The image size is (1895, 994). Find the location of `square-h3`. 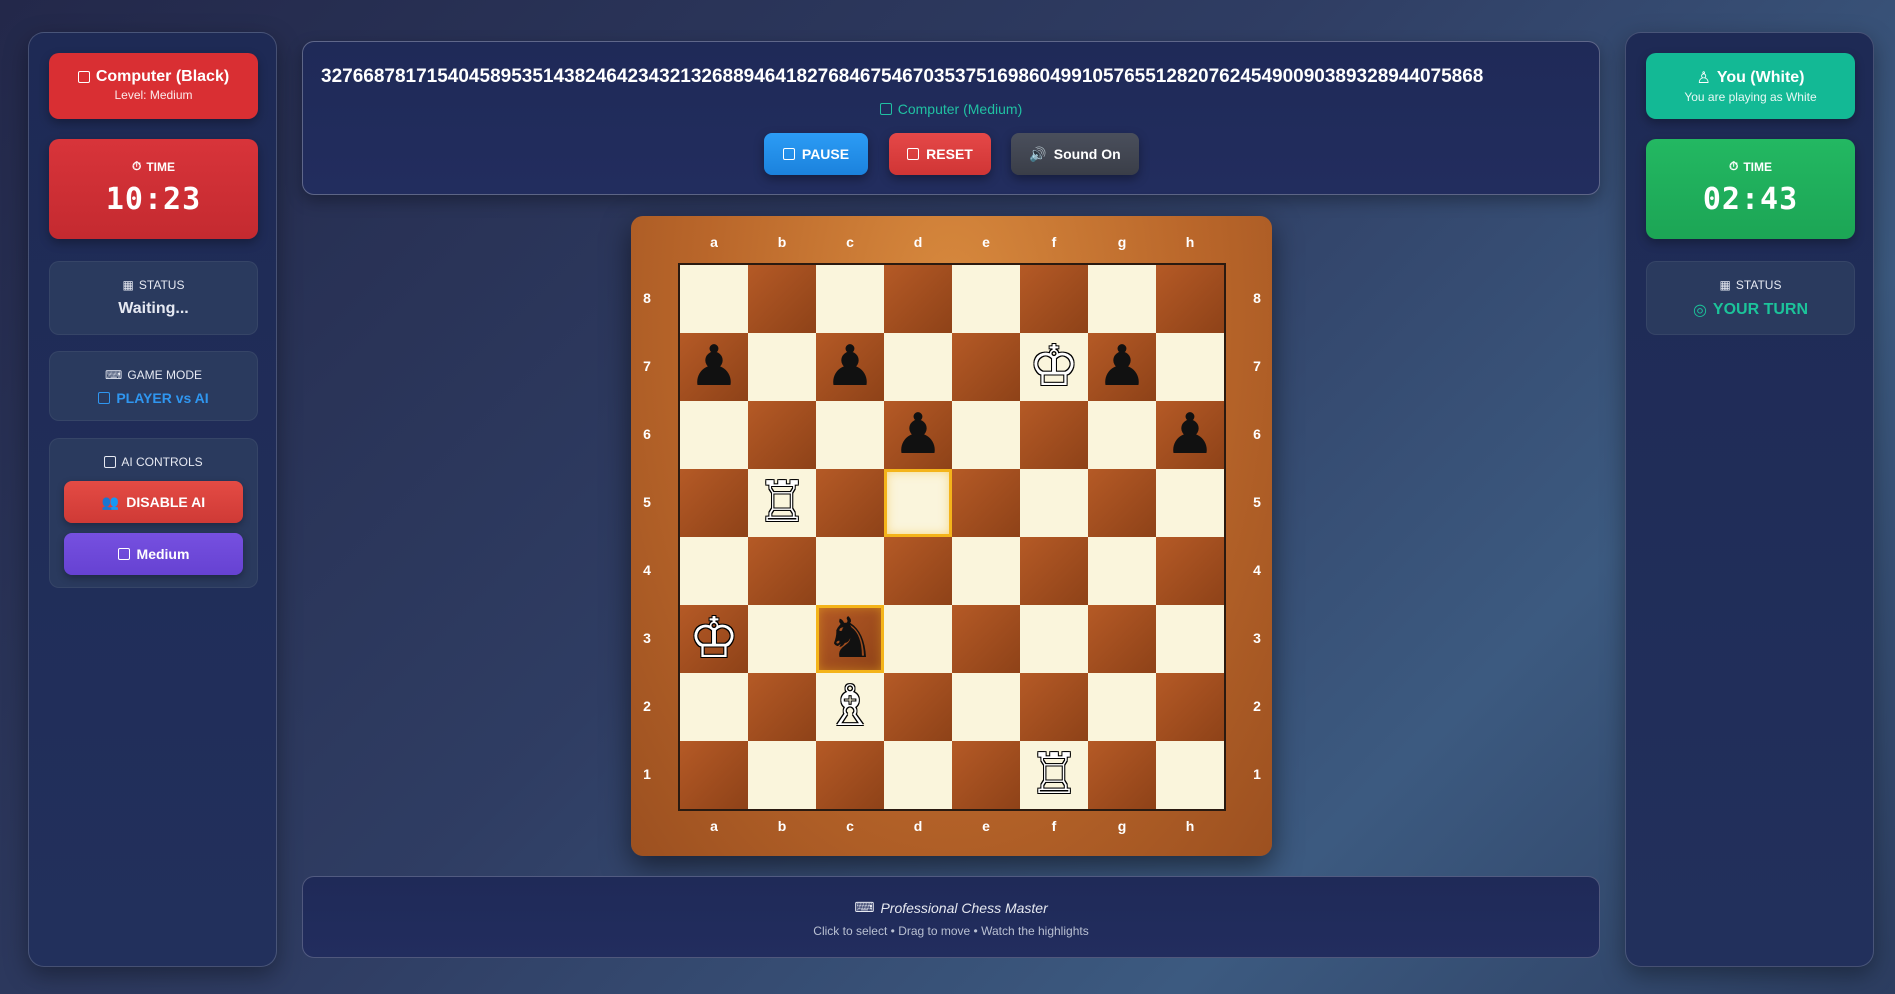

square-h3 is located at coordinates (1190, 639).